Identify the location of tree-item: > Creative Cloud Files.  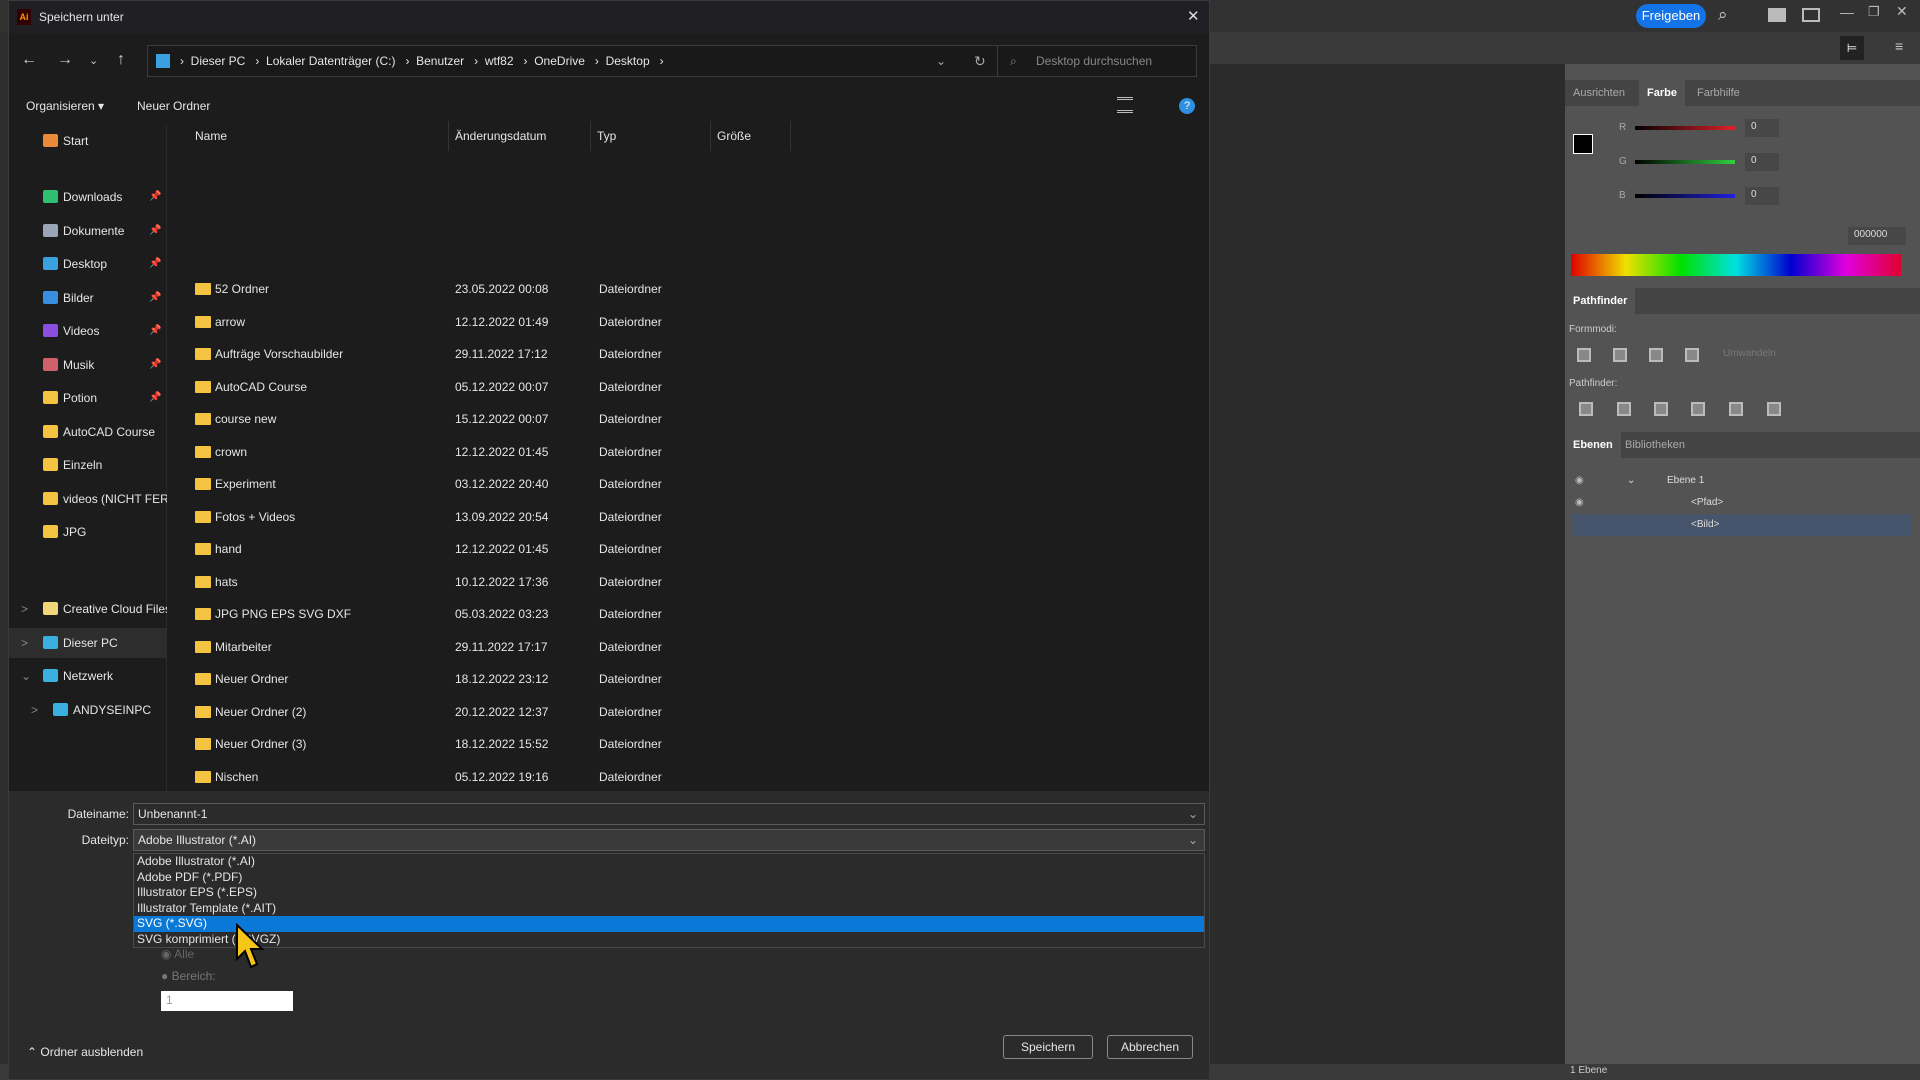
(88, 609).